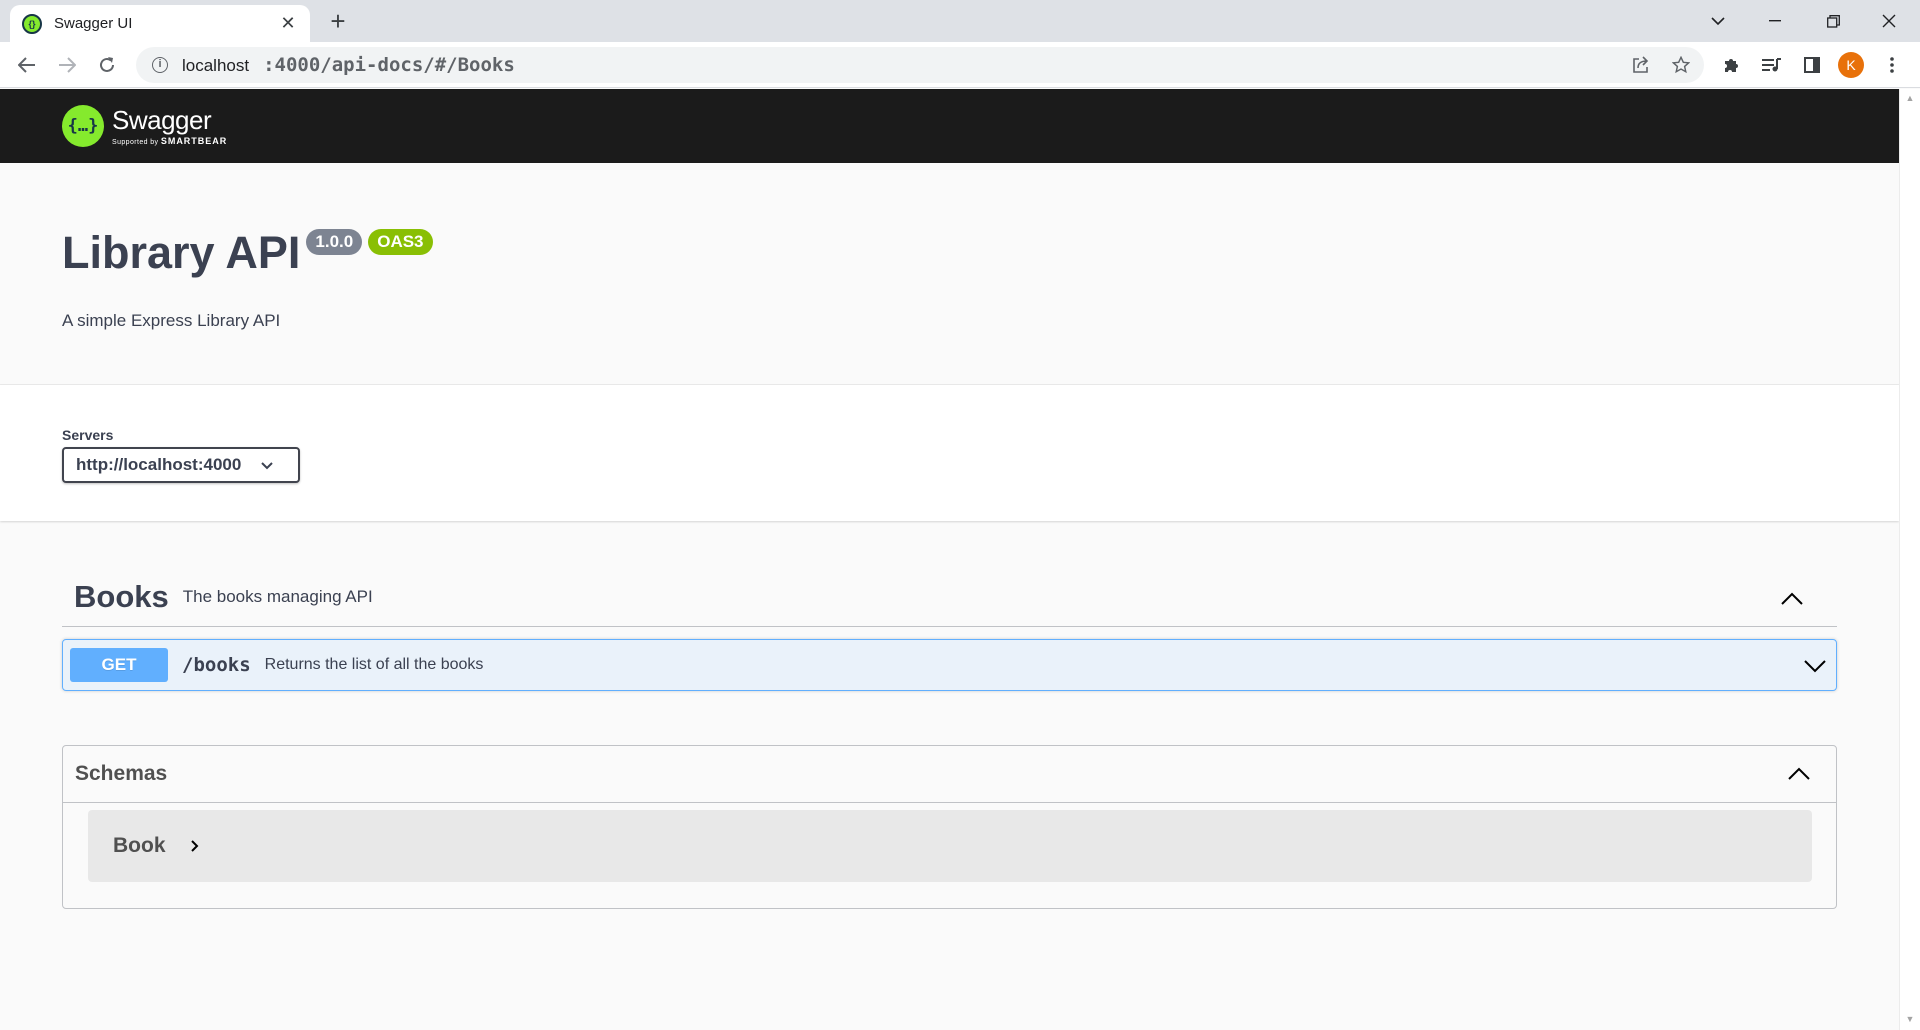 Image resolution: width=1920 pixels, height=1030 pixels. What do you see at coordinates (139, 845) in the screenshot?
I see `schema-name: Book` at bounding box center [139, 845].